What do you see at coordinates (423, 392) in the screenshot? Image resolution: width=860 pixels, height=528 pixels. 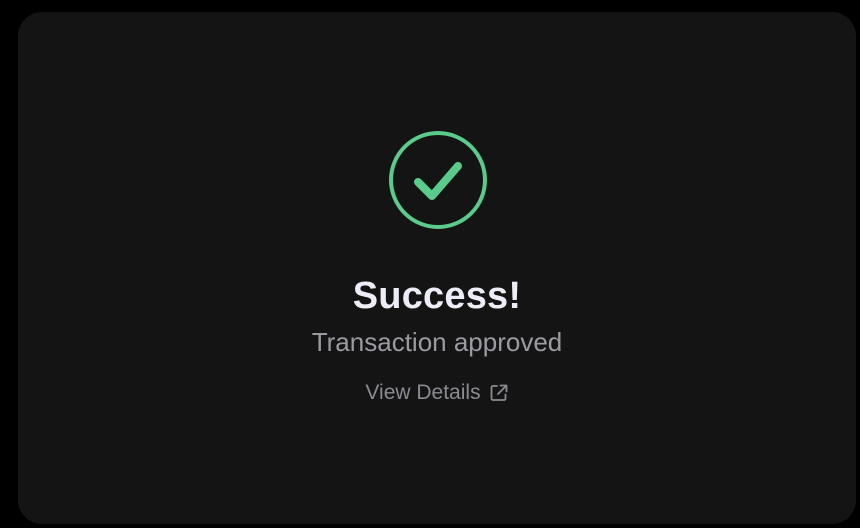 I see `view-details-label: View Details` at bounding box center [423, 392].